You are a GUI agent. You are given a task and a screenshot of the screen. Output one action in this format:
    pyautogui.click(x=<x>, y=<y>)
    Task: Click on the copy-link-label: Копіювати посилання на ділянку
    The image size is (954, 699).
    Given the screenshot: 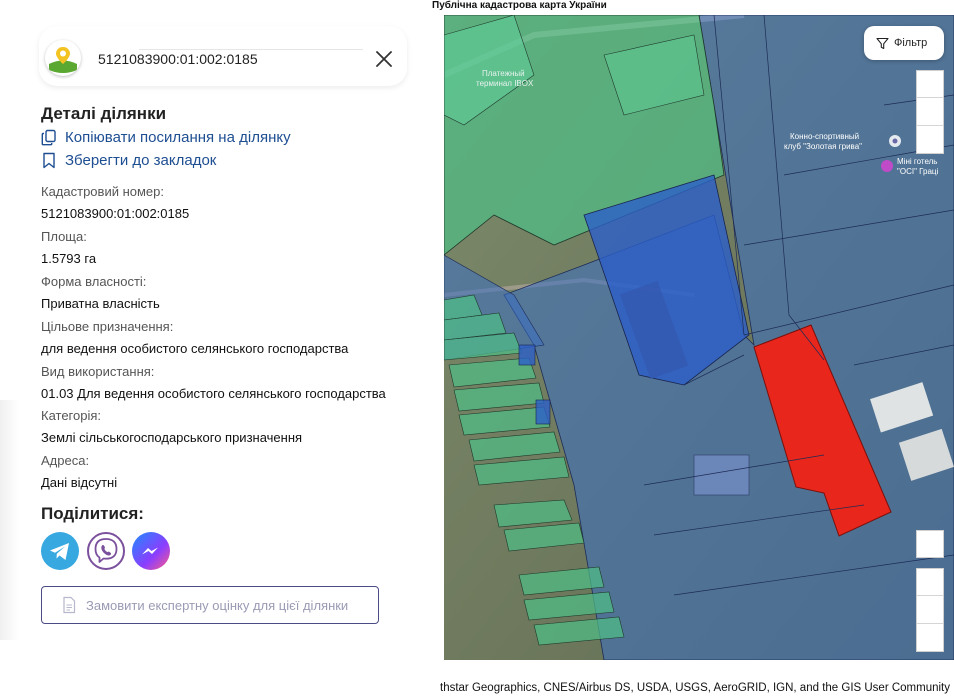 What is the action you would take?
    pyautogui.click(x=178, y=137)
    